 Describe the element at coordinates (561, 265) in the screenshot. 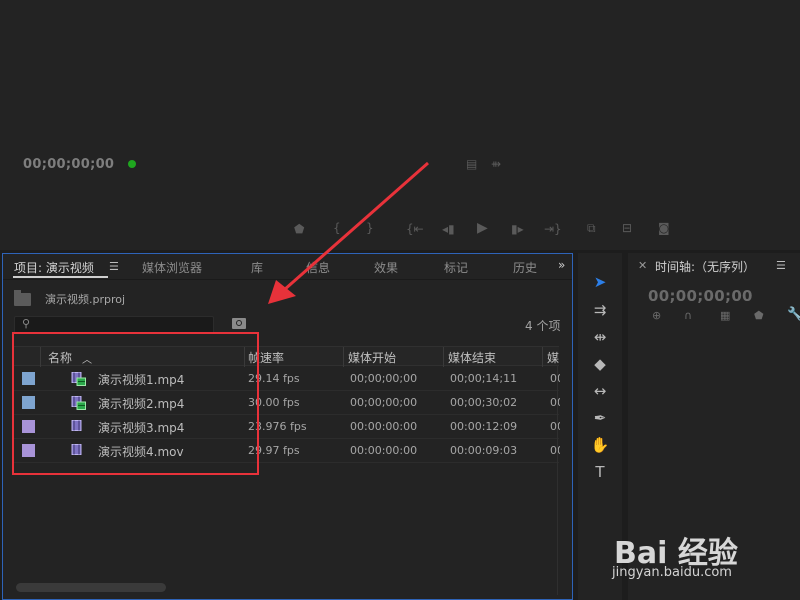

I see `more-tabs-icon: »` at that location.